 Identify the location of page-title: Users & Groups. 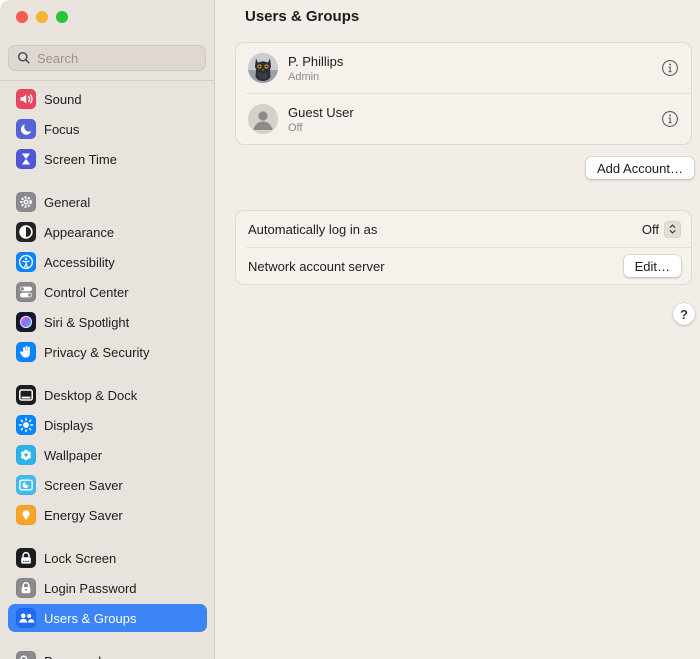
(302, 16).